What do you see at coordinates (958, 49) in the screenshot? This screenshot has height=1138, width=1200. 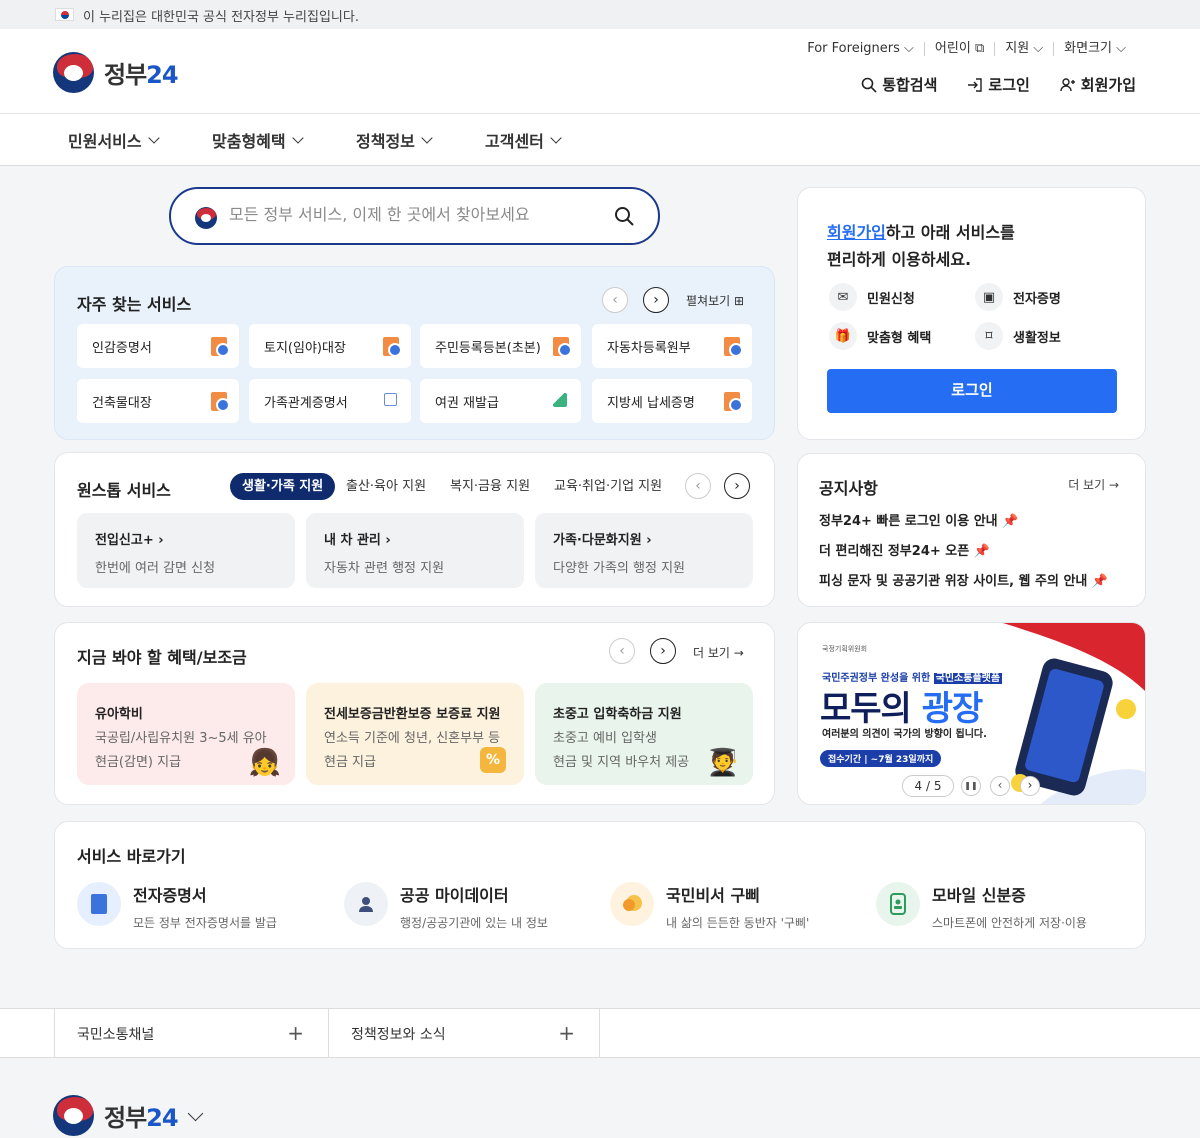 I see `util-kids: 어린이 ⧉` at bounding box center [958, 49].